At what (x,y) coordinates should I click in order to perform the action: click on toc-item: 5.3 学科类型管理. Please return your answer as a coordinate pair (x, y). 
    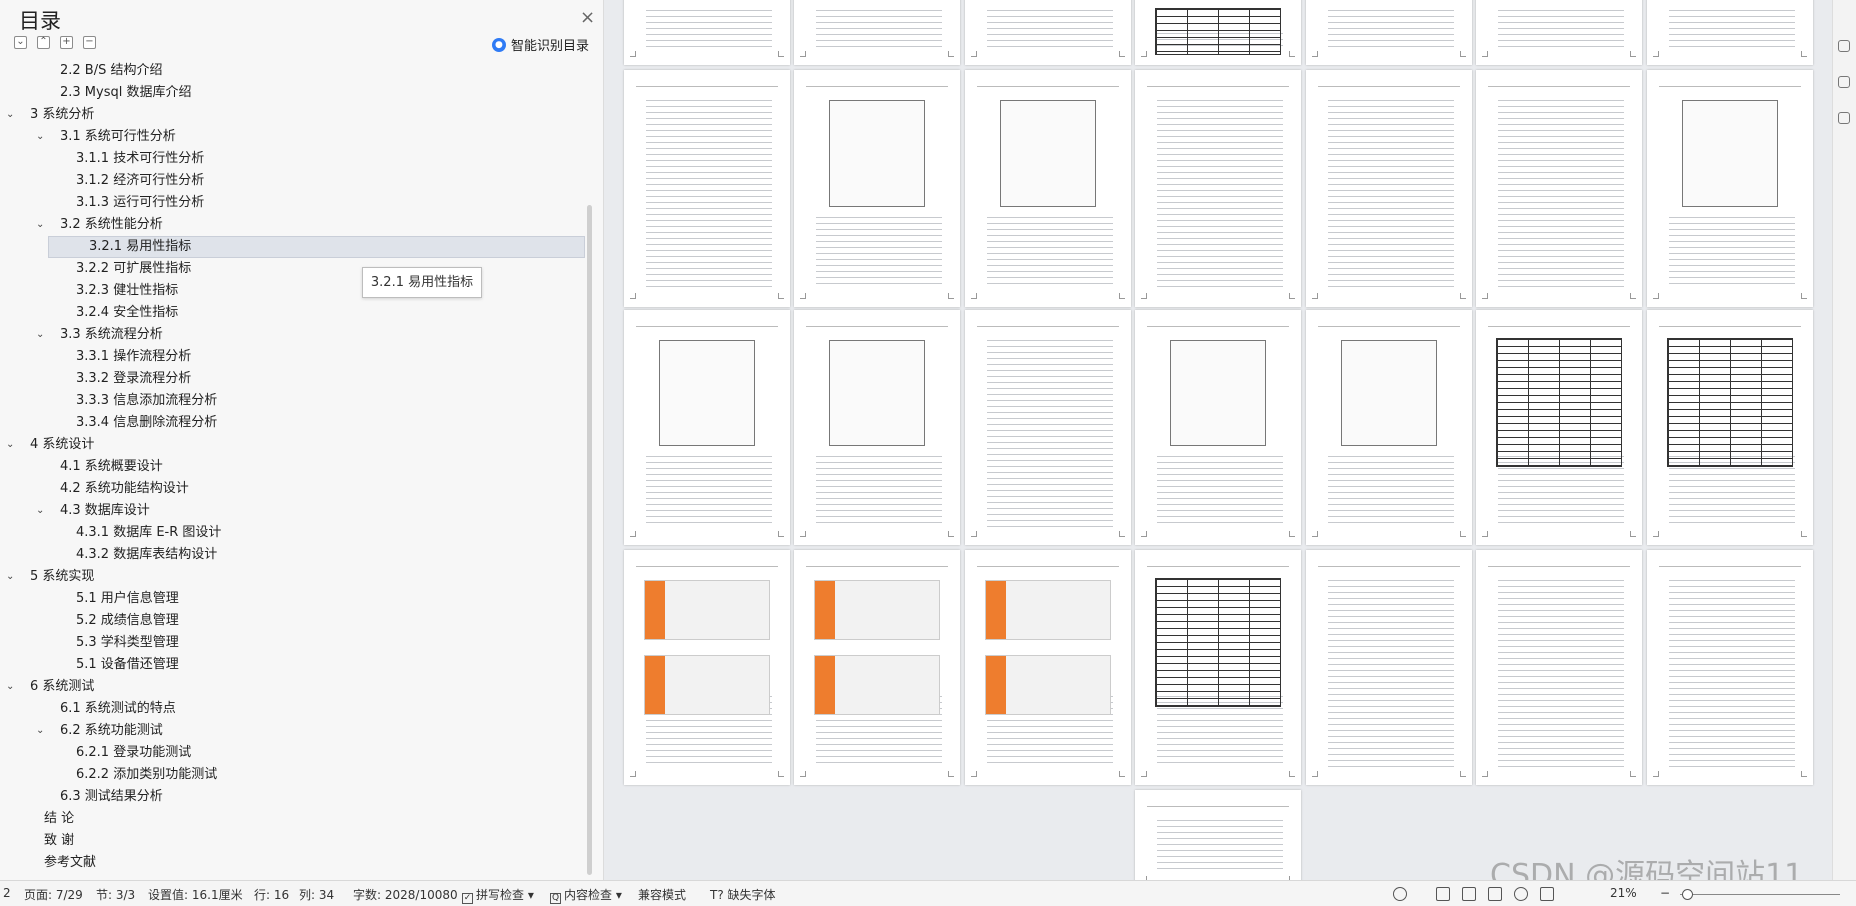
    Looking at the image, I should click on (292, 643).